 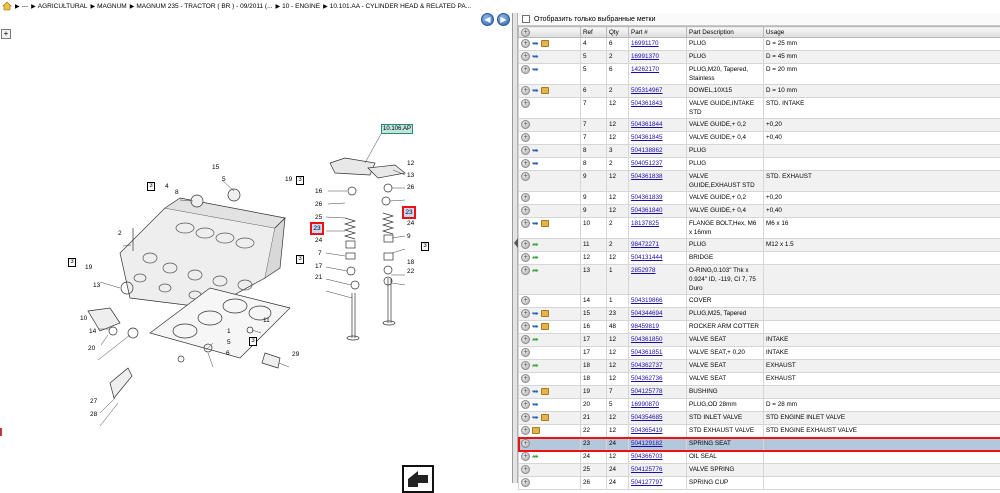 I want to click on table-row: +2624504127797SPRING CUP, so click(x=759, y=483).